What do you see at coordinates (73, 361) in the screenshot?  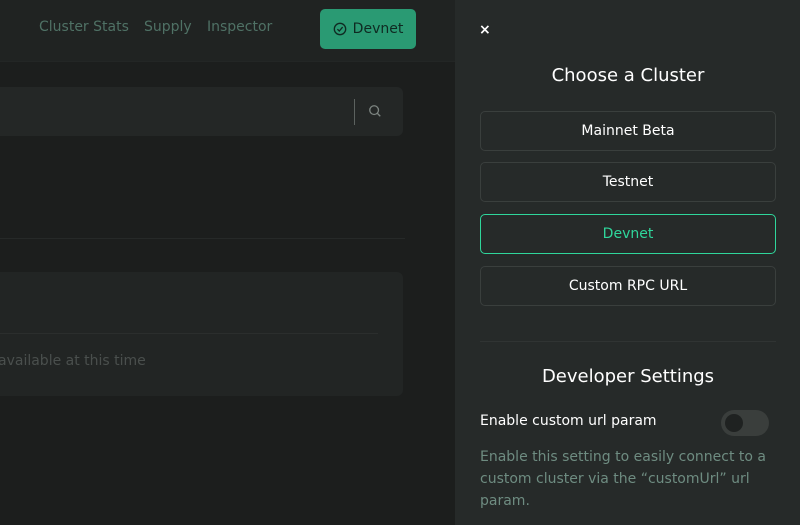 I see `card-status-text: available at this time` at bounding box center [73, 361].